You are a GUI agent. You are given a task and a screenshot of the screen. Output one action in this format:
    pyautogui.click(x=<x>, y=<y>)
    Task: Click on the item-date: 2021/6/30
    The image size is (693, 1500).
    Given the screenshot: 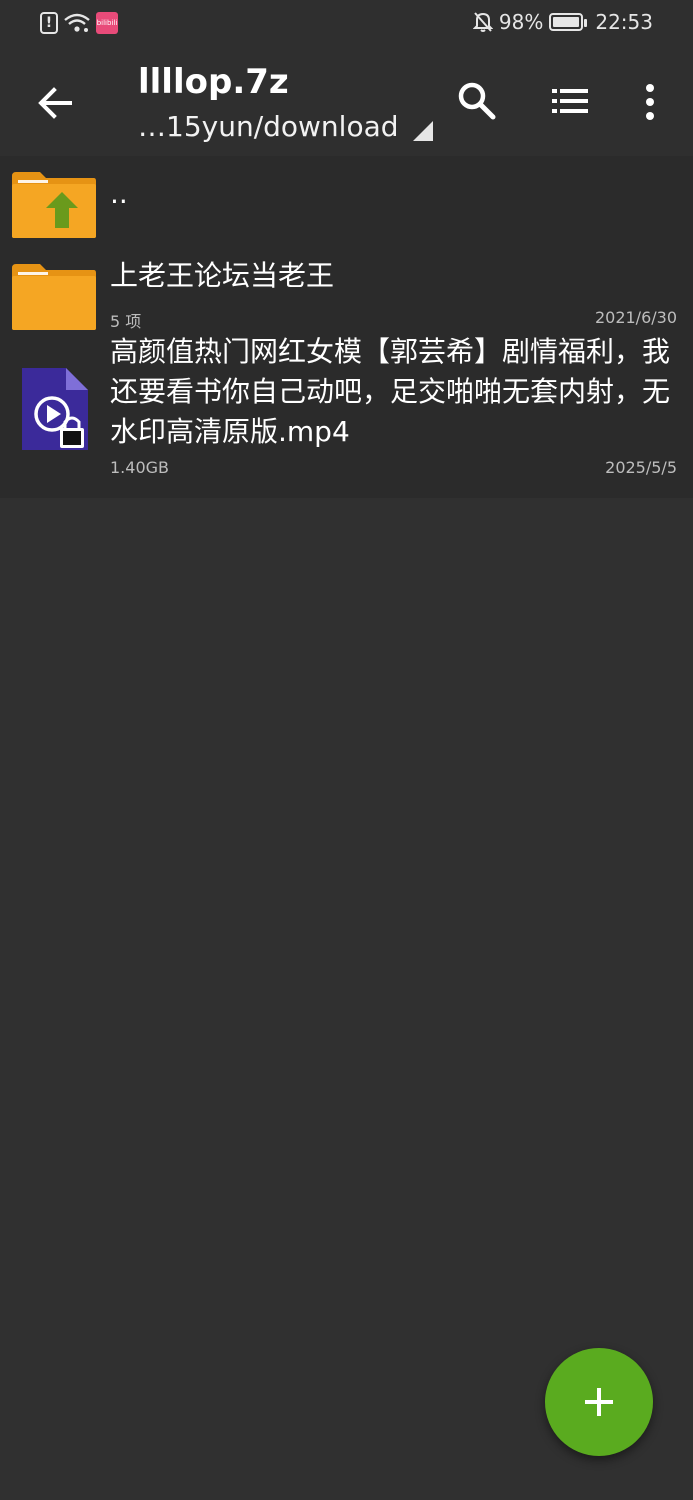 What is the action you would take?
    pyautogui.click(x=635, y=317)
    